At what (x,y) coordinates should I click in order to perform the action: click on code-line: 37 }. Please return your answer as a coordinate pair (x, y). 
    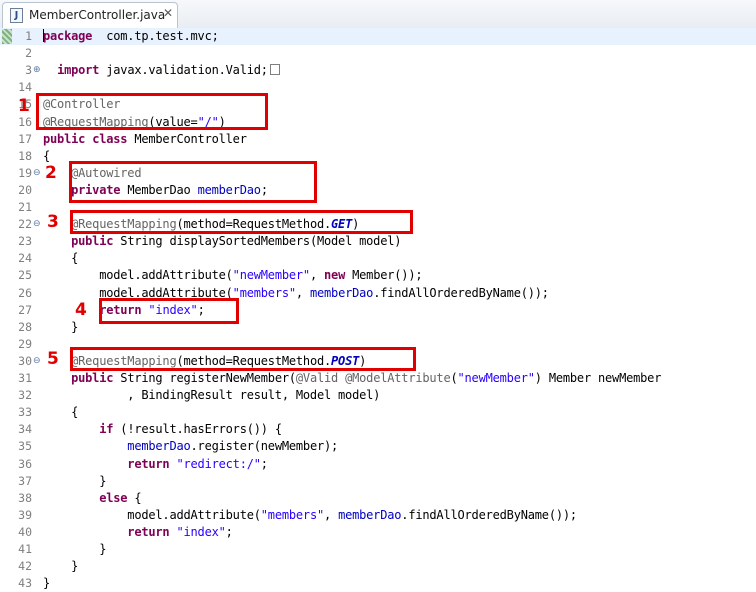
    Looking at the image, I should click on (378, 481).